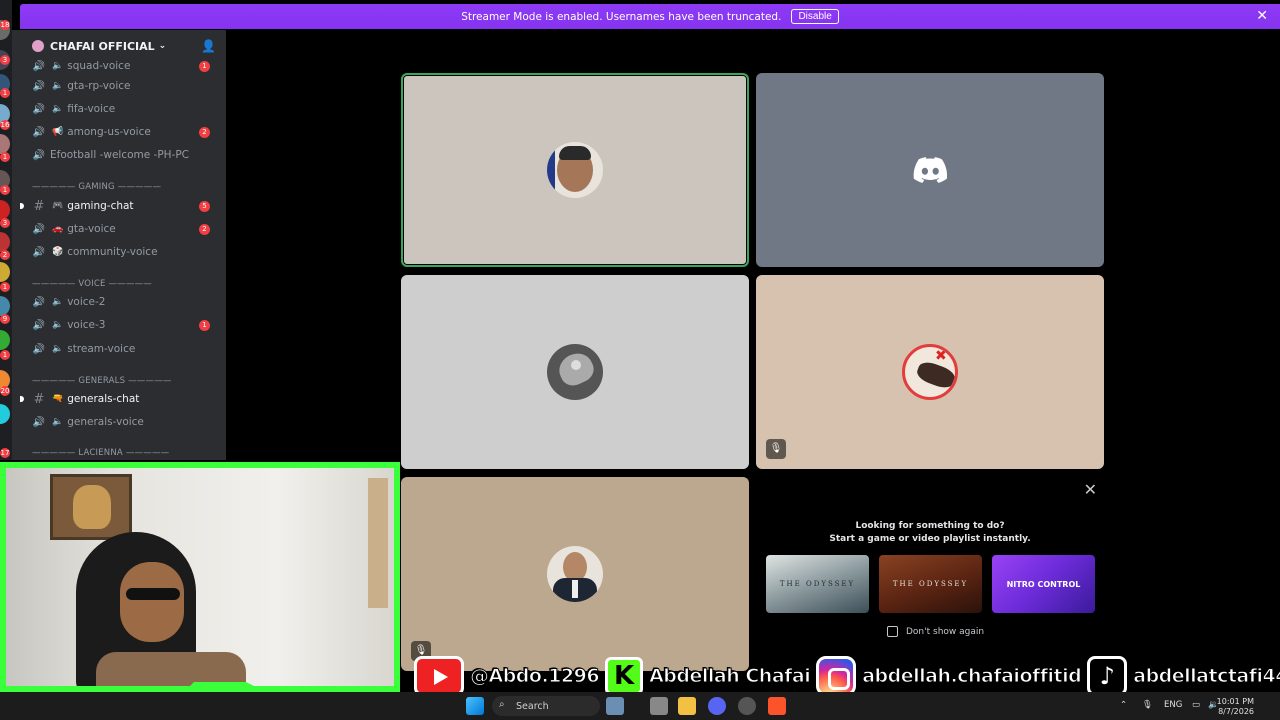 This screenshot has height=720, width=1280. What do you see at coordinates (96, 187) in the screenshot?
I see `category-gaming: ————— GAMING —————` at bounding box center [96, 187].